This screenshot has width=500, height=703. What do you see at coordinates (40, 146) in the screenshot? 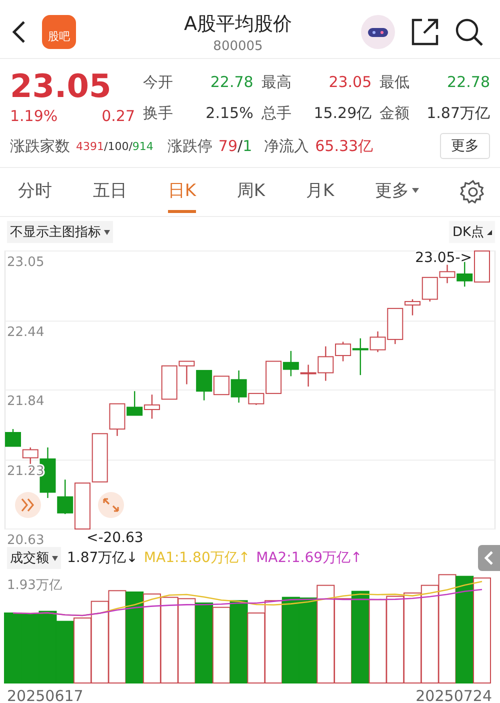
I see `breadth-label: 涨跌家数` at bounding box center [40, 146].